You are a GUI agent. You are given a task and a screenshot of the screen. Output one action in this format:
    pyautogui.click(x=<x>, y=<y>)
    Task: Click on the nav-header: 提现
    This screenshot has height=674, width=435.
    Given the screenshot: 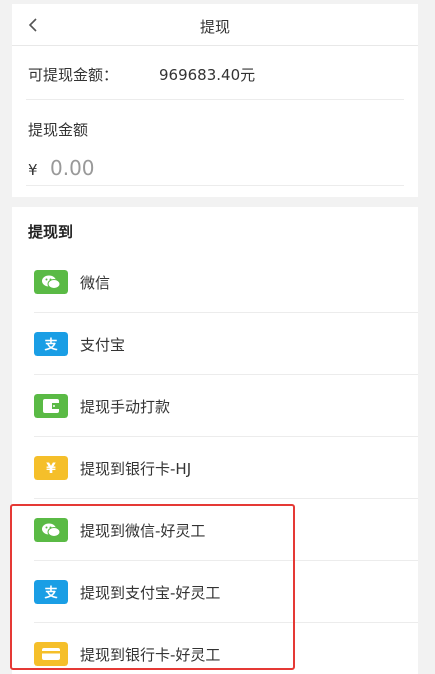 What is the action you would take?
    pyautogui.click(x=215, y=25)
    